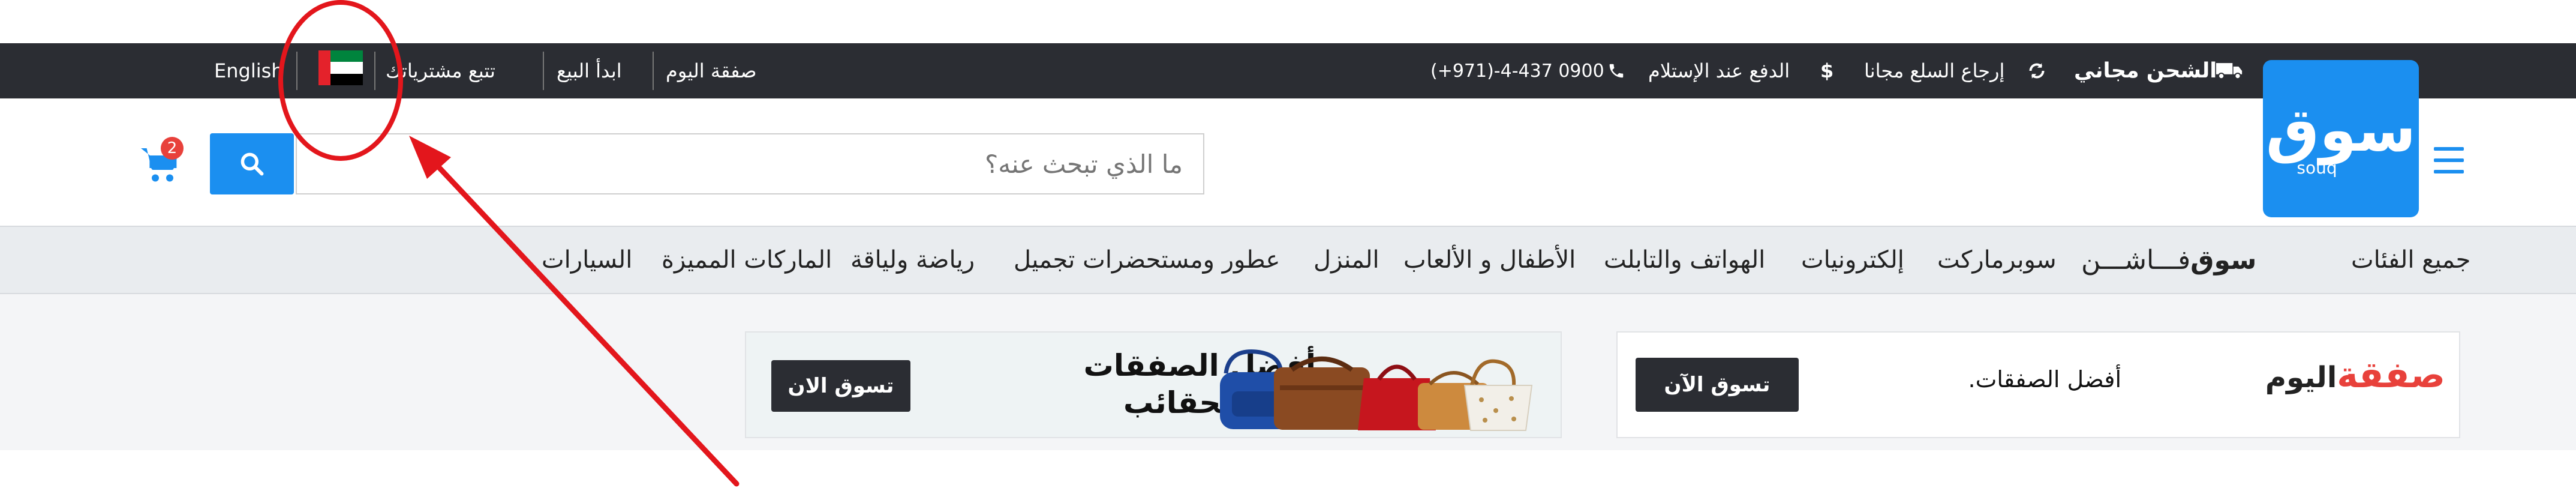 The image size is (2576, 494). What do you see at coordinates (2449, 160) in the screenshot?
I see `menu-icon` at bounding box center [2449, 160].